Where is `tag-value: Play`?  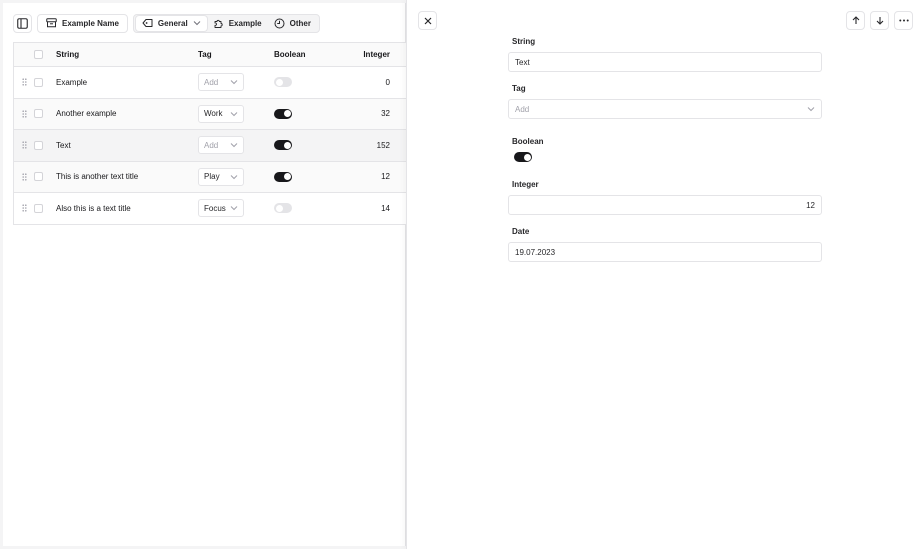 tag-value: Play is located at coordinates (212, 177).